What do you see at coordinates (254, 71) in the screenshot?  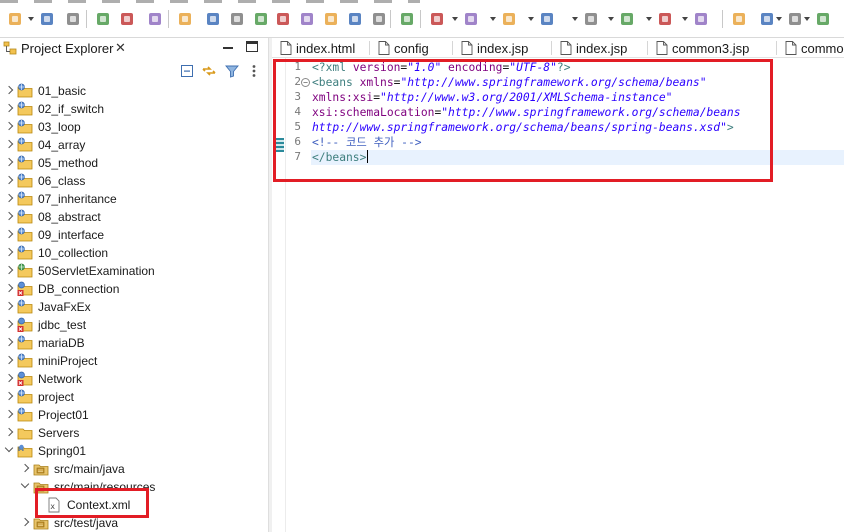 I see `view-menu-icon` at bounding box center [254, 71].